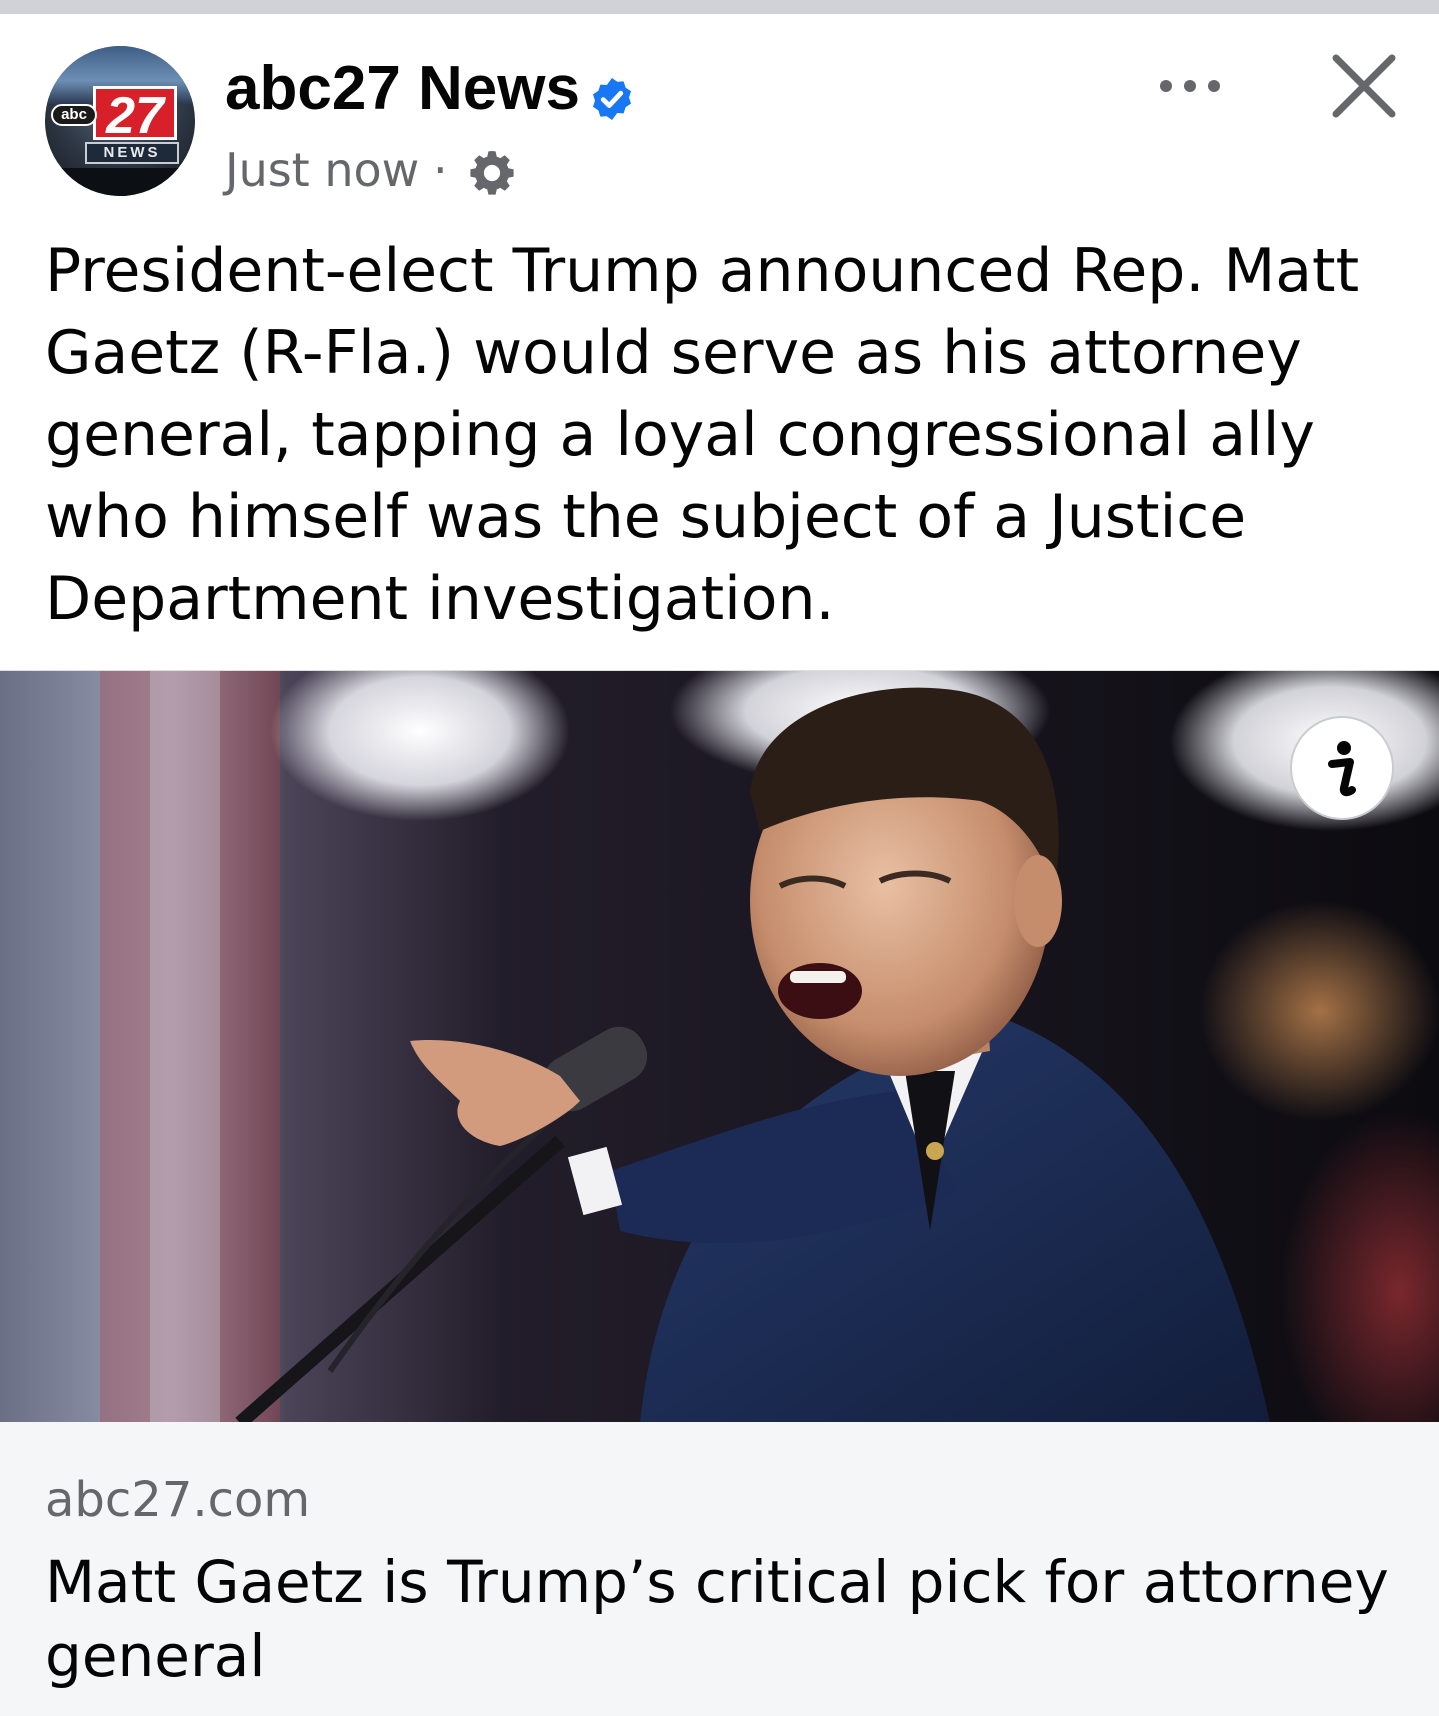  I want to click on close-icon, so click(1364, 86).